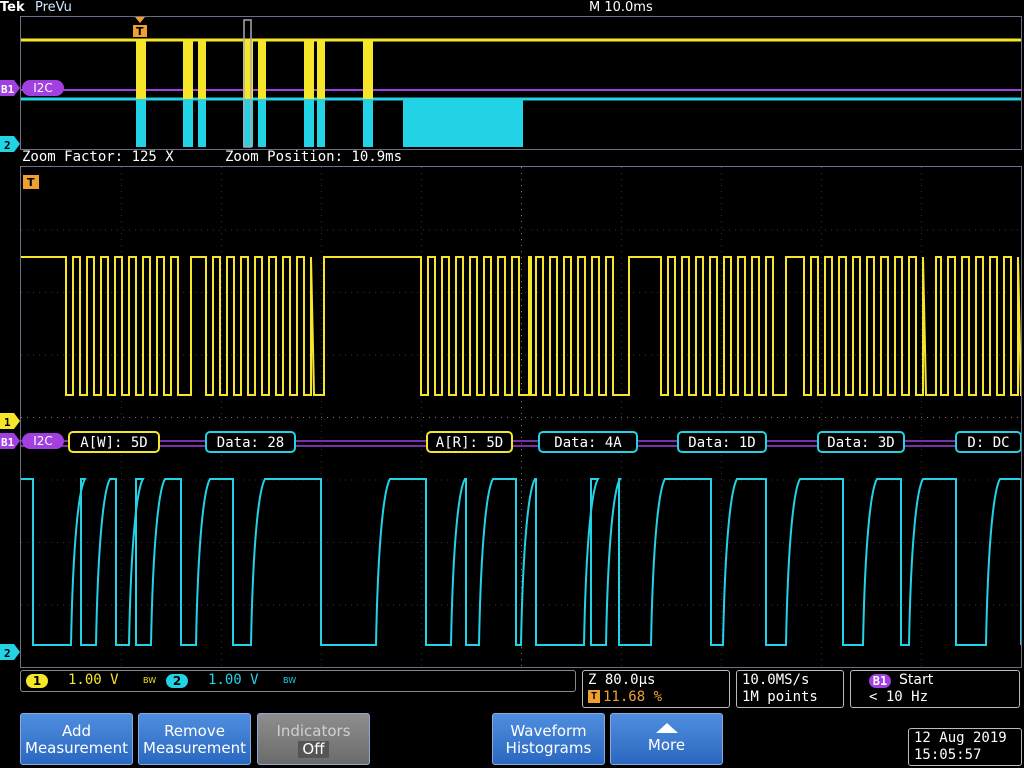 The width and height of the screenshot is (1024, 768). What do you see at coordinates (290, 680) in the screenshot?
I see `ch2-bw-limit: BW` at bounding box center [290, 680].